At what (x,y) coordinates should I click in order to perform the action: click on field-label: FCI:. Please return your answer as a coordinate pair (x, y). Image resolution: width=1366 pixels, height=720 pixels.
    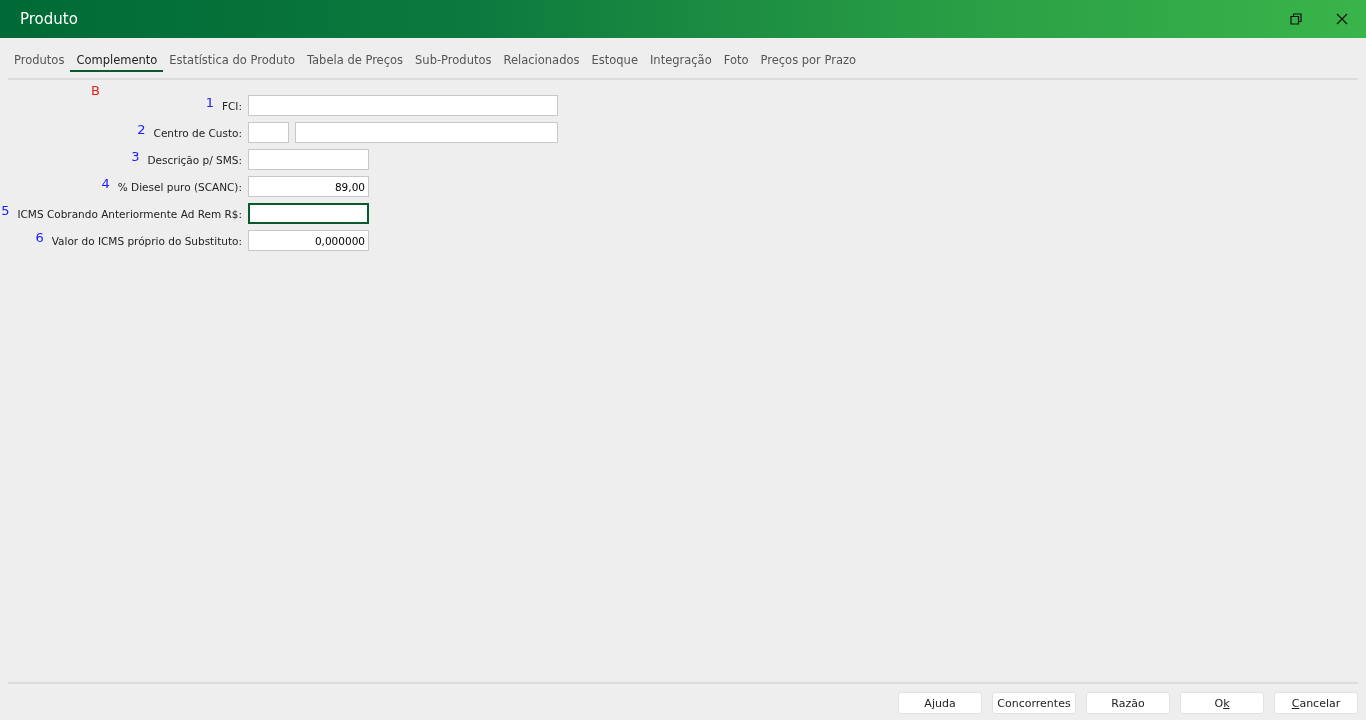
    Looking at the image, I should click on (232, 105).